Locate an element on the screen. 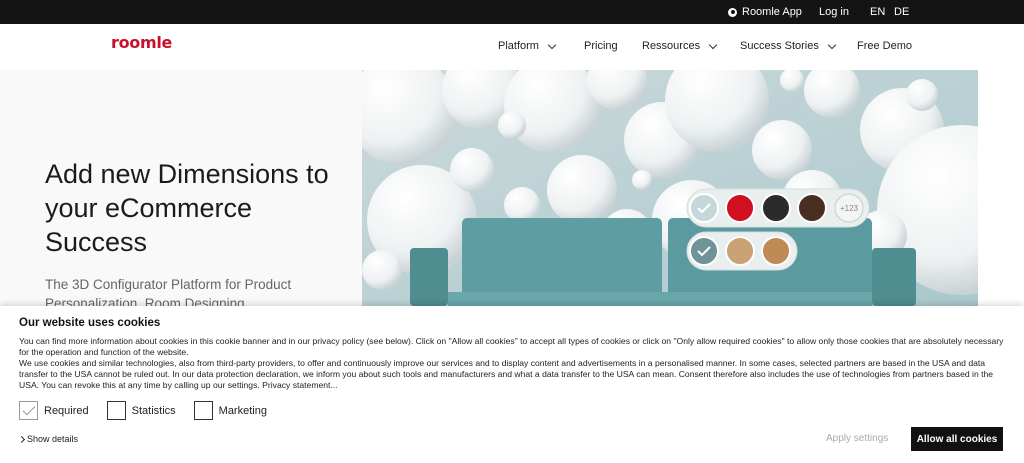  top-utility-bar: Roomle App Log in EN DE is located at coordinates (512, 12).